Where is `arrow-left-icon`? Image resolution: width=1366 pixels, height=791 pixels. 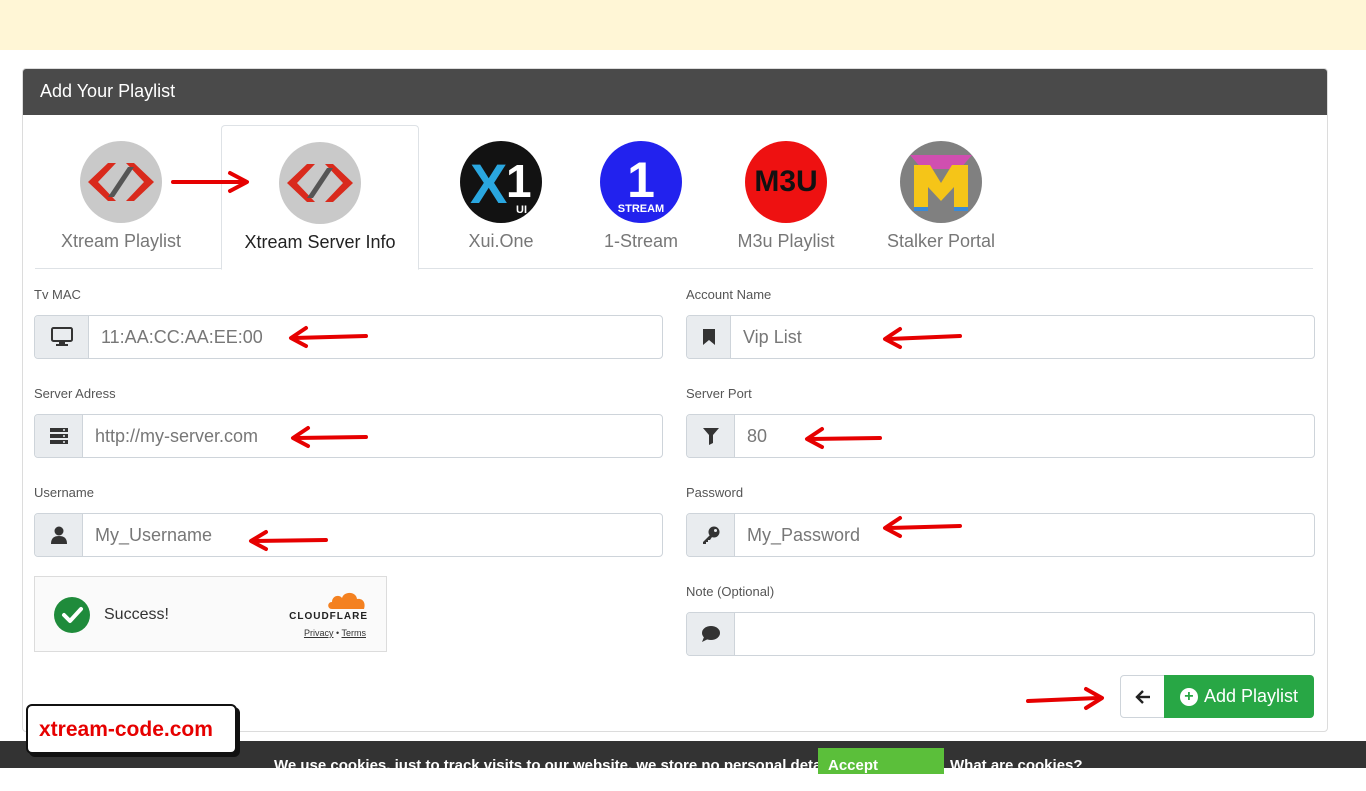
arrow-left-icon is located at coordinates (1142, 696).